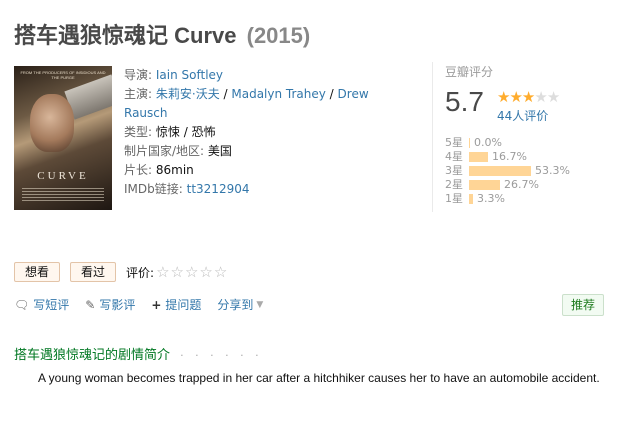 The width and height of the screenshot is (630, 424). I want to click on rate-stars-input: ☆☆☆☆☆, so click(192, 272).